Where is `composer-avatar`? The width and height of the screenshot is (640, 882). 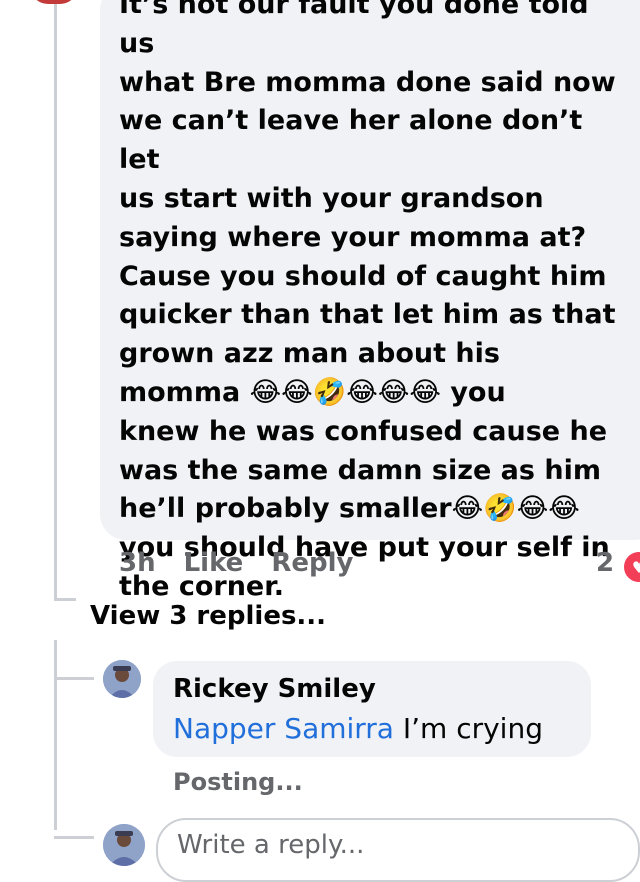
composer-avatar is located at coordinates (124, 845).